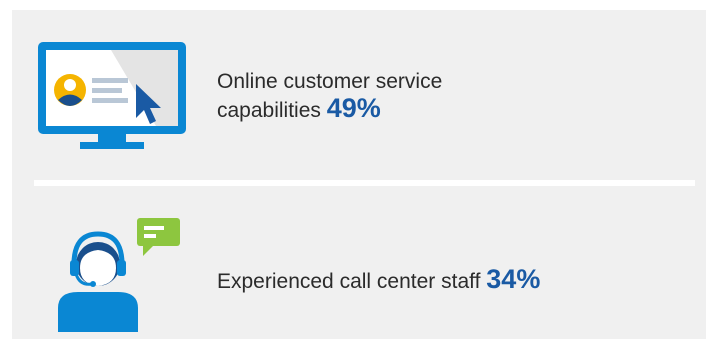 The width and height of the screenshot is (717, 349). I want to click on stat-label-call-center: Experienced call center staff 34%, so click(452, 280).